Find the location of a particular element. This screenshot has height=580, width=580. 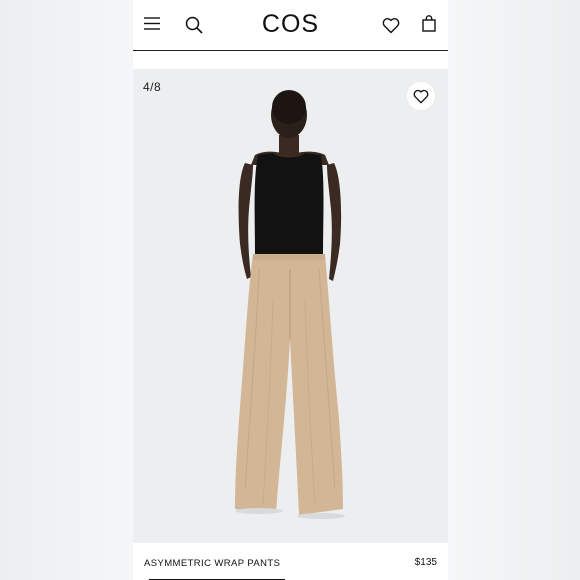

wishlist-heart-icon is located at coordinates (391, 25).